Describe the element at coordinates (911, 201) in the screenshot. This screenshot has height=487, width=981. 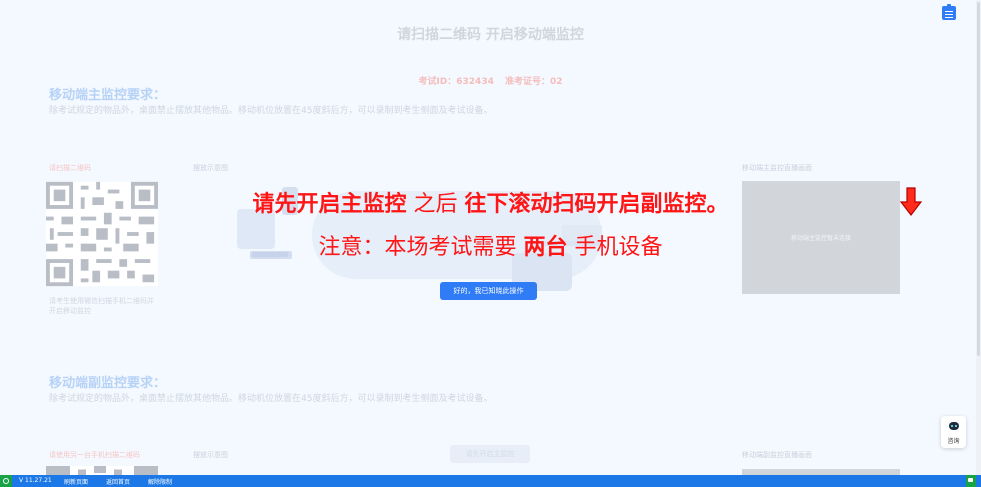
I see `arrow-down-icon` at that location.